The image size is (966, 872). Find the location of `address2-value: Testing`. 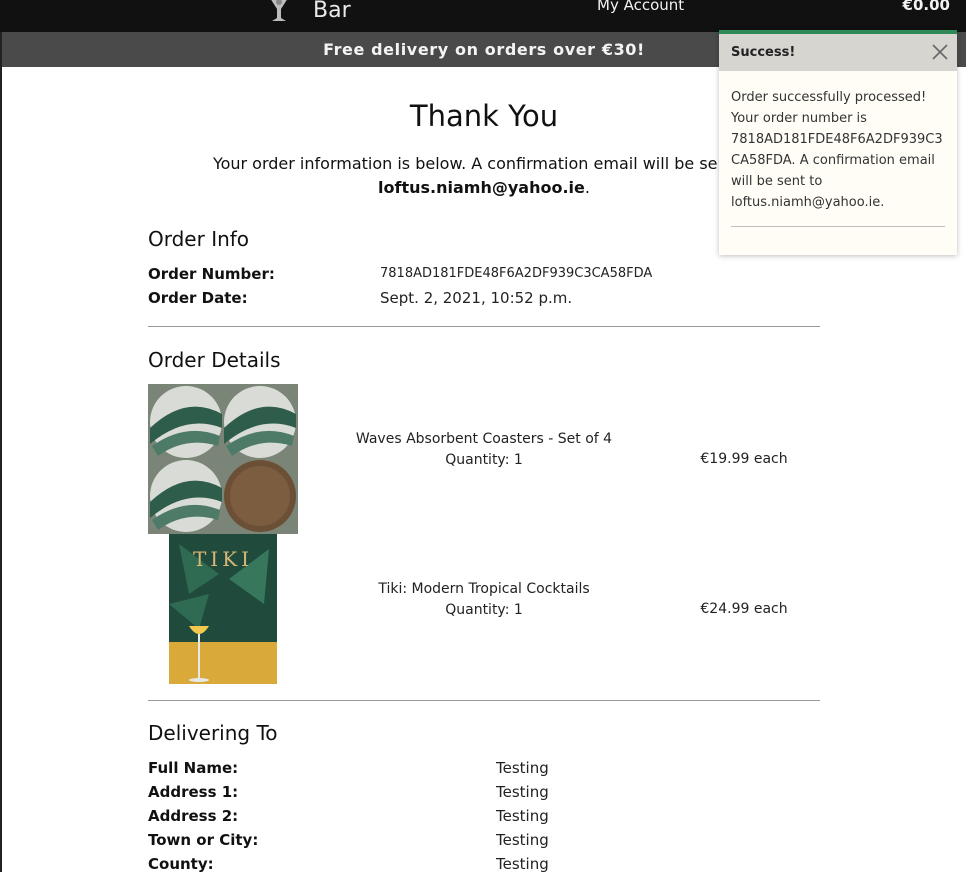

address2-value: Testing is located at coordinates (522, 816).